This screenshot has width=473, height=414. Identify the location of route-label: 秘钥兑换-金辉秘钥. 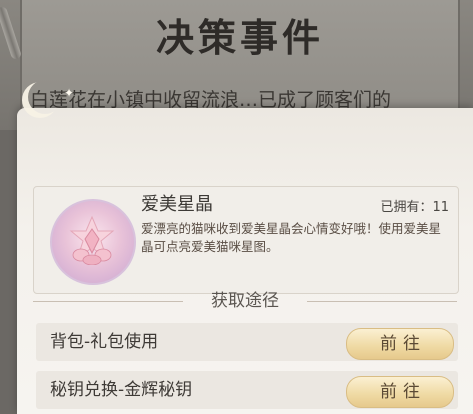
(121, 390).